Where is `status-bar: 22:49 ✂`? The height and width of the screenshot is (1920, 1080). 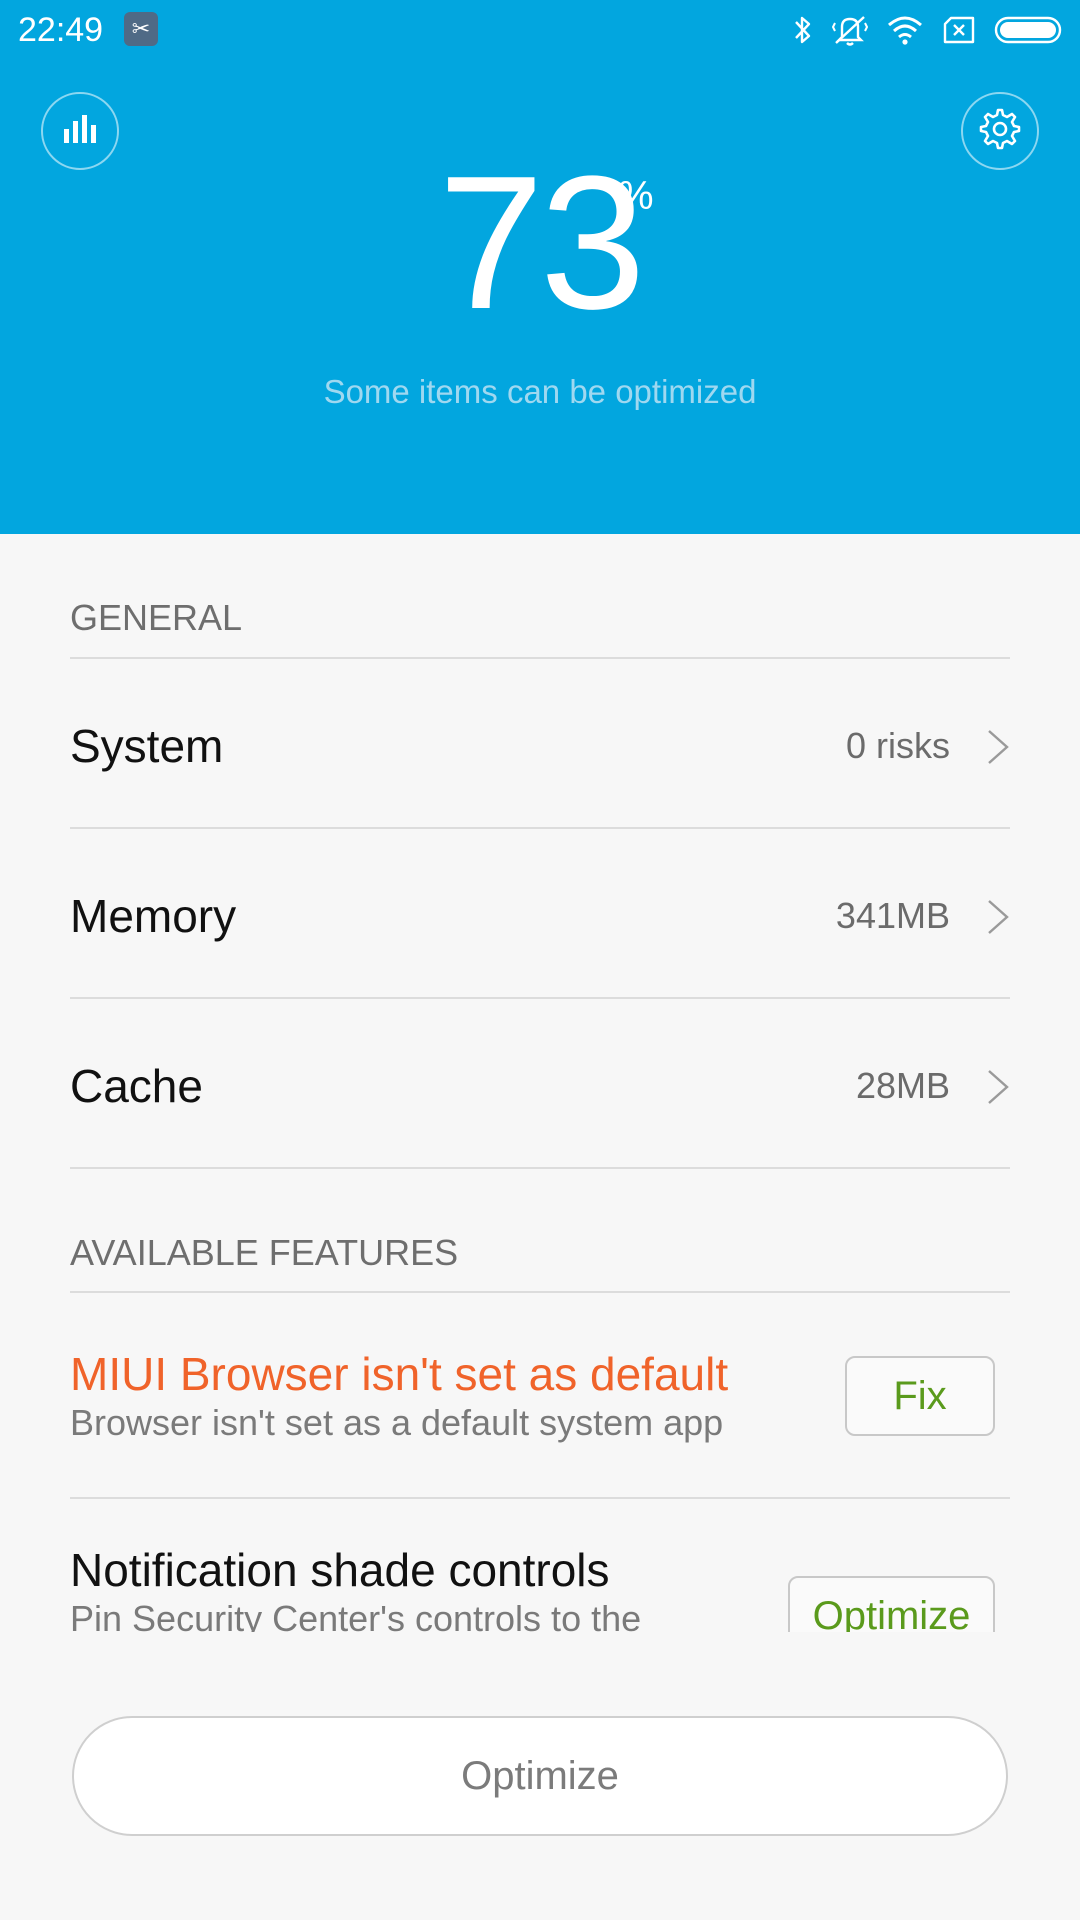
status-bar: 22:49 ✂ is located at coordinates (540, 30).